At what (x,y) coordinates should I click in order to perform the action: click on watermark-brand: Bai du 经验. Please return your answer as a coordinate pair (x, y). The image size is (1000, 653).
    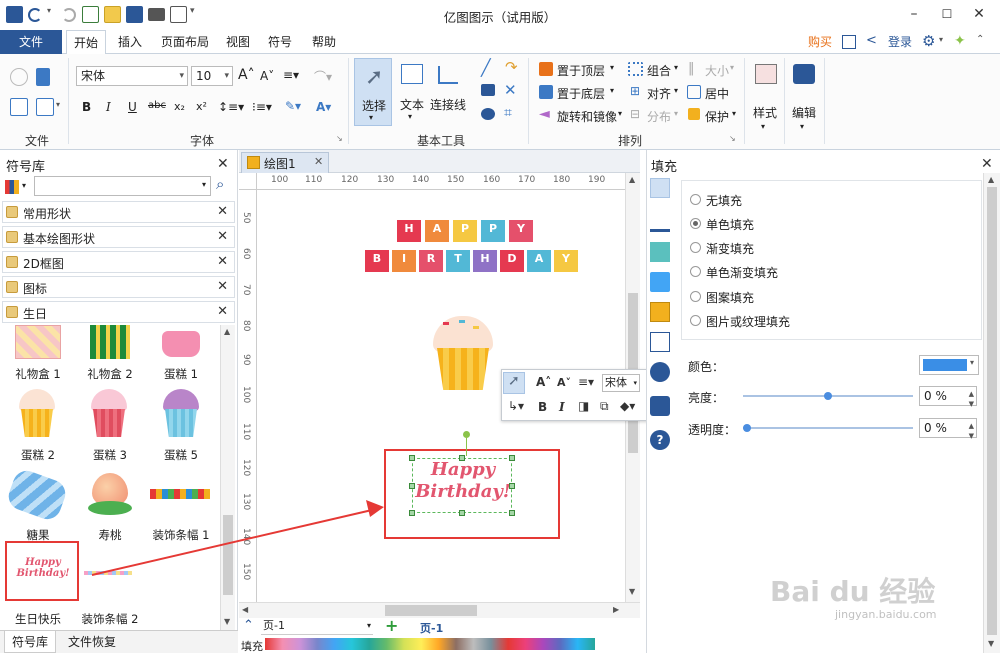
    Looking at the image, I should click on (853, 591).